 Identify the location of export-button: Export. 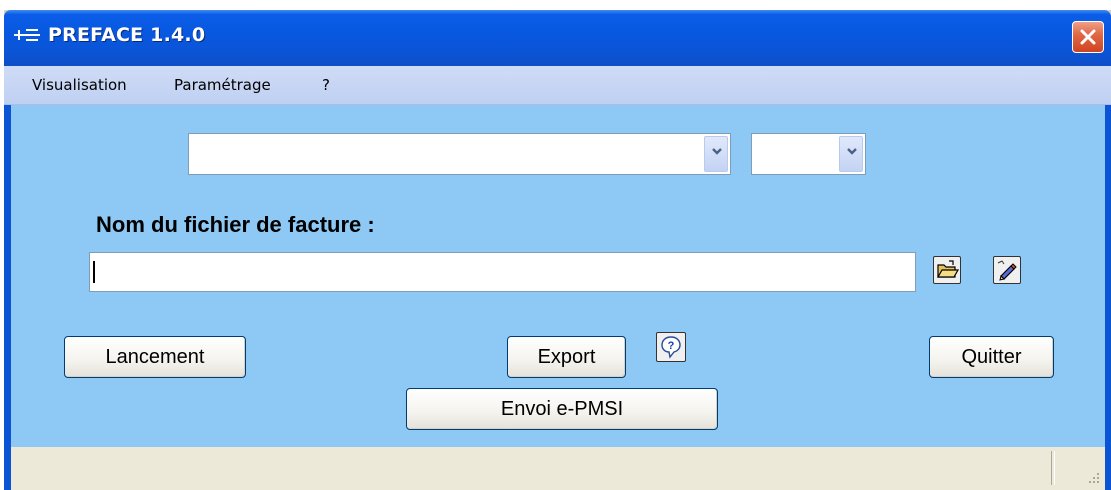
(566, 357).